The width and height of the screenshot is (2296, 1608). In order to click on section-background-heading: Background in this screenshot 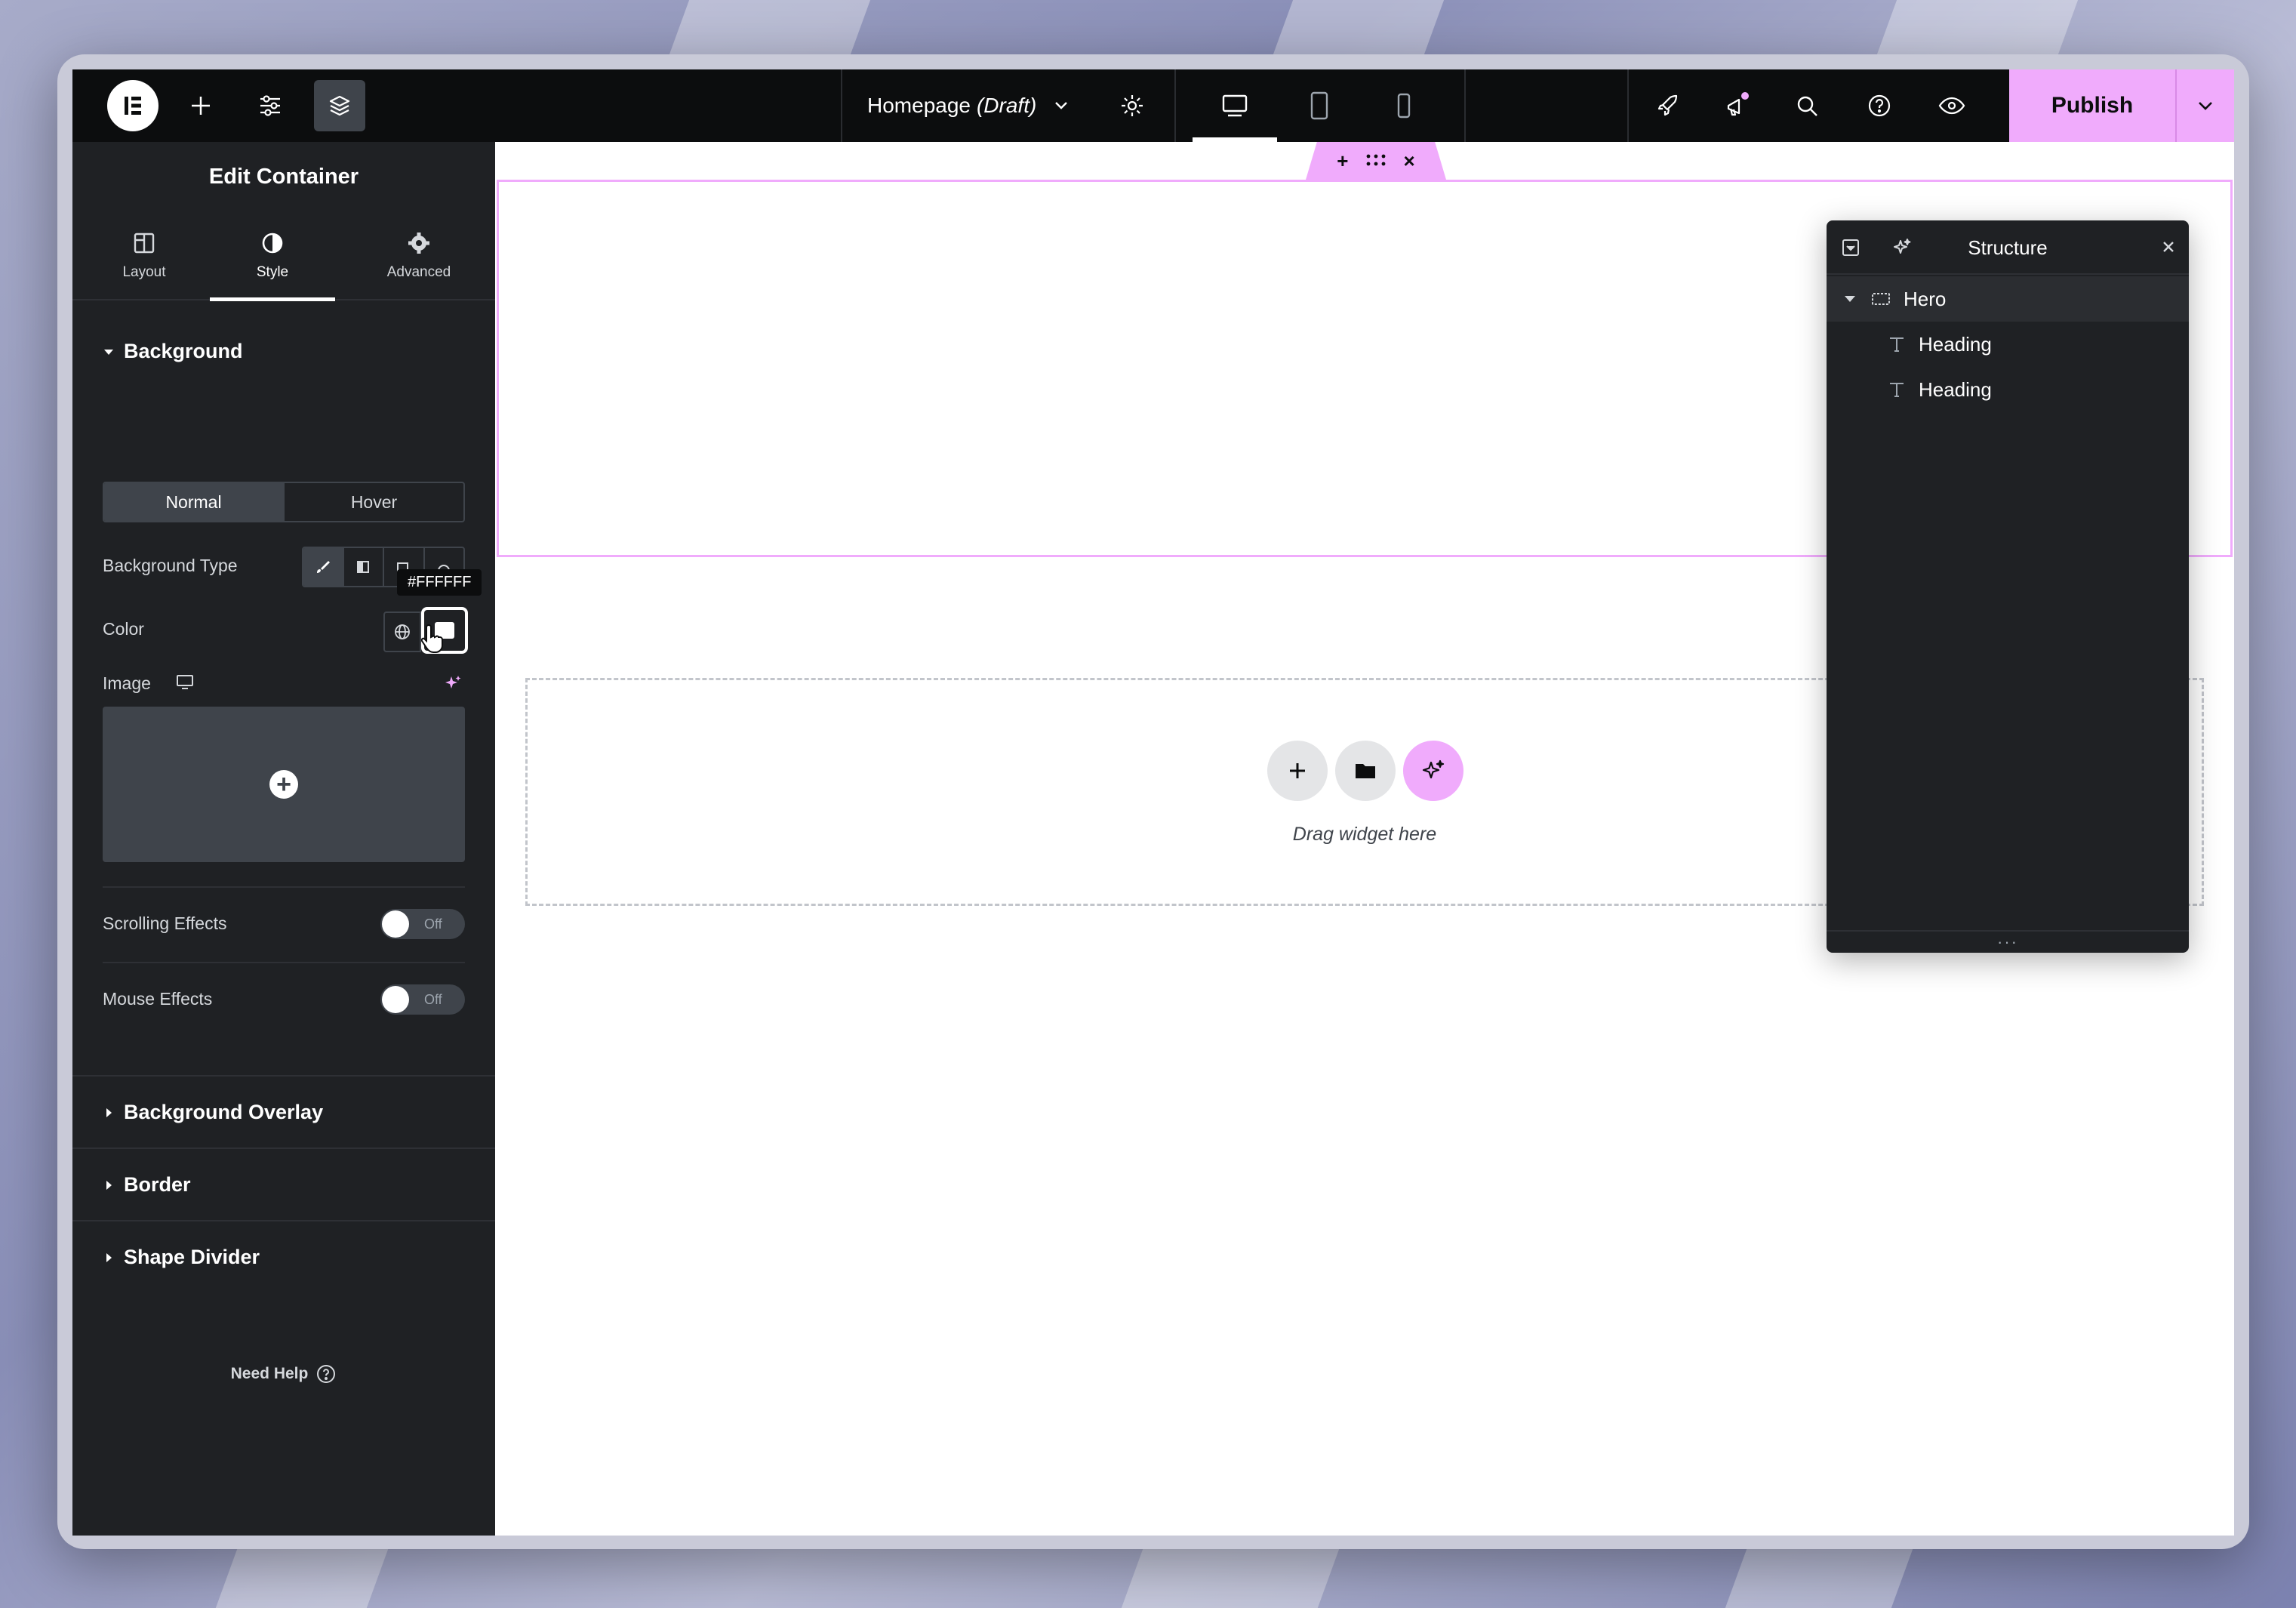, I will do `click(183, 351)`.